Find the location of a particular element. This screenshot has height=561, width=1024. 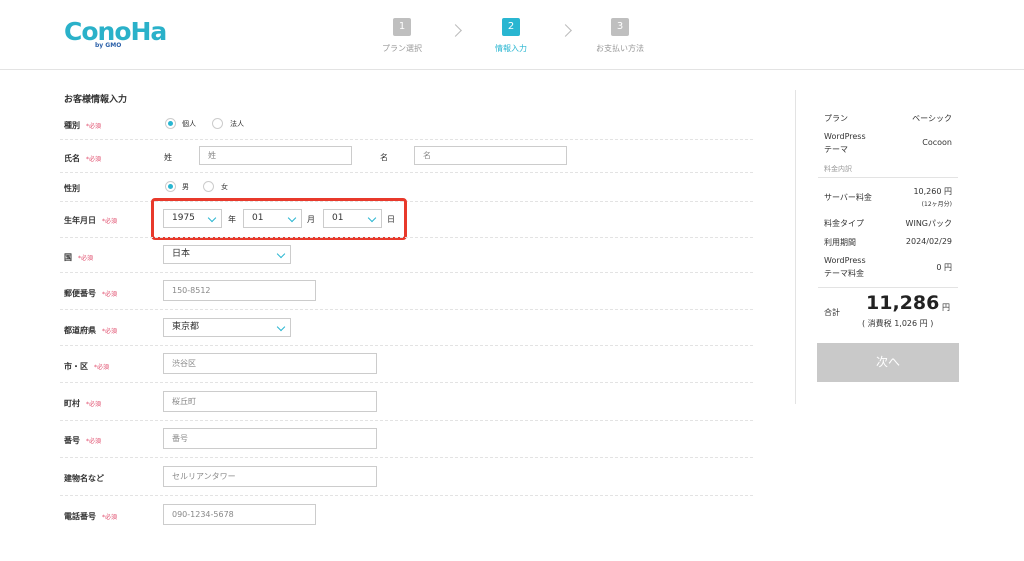

step-1-label: プラン選択 is located at coordinates (402, 48).